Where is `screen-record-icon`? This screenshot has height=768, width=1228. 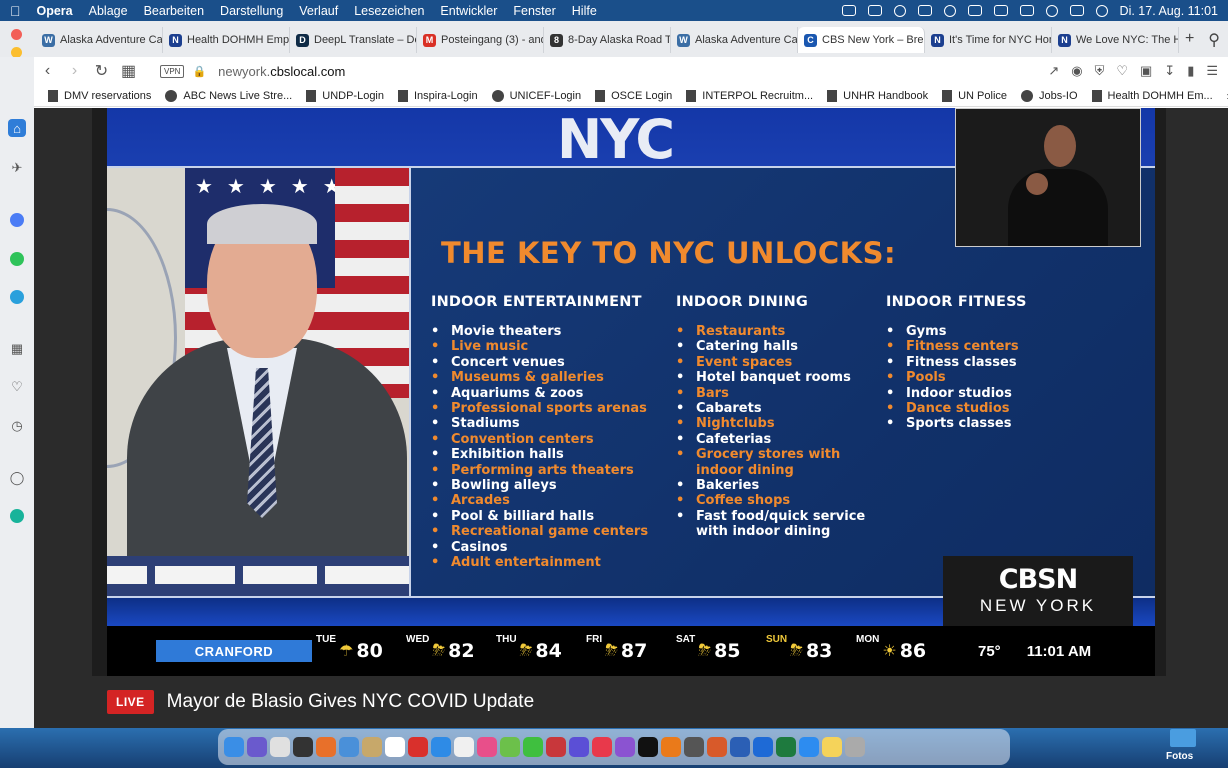
screen-record-icon is located at coordinates (848, 10).